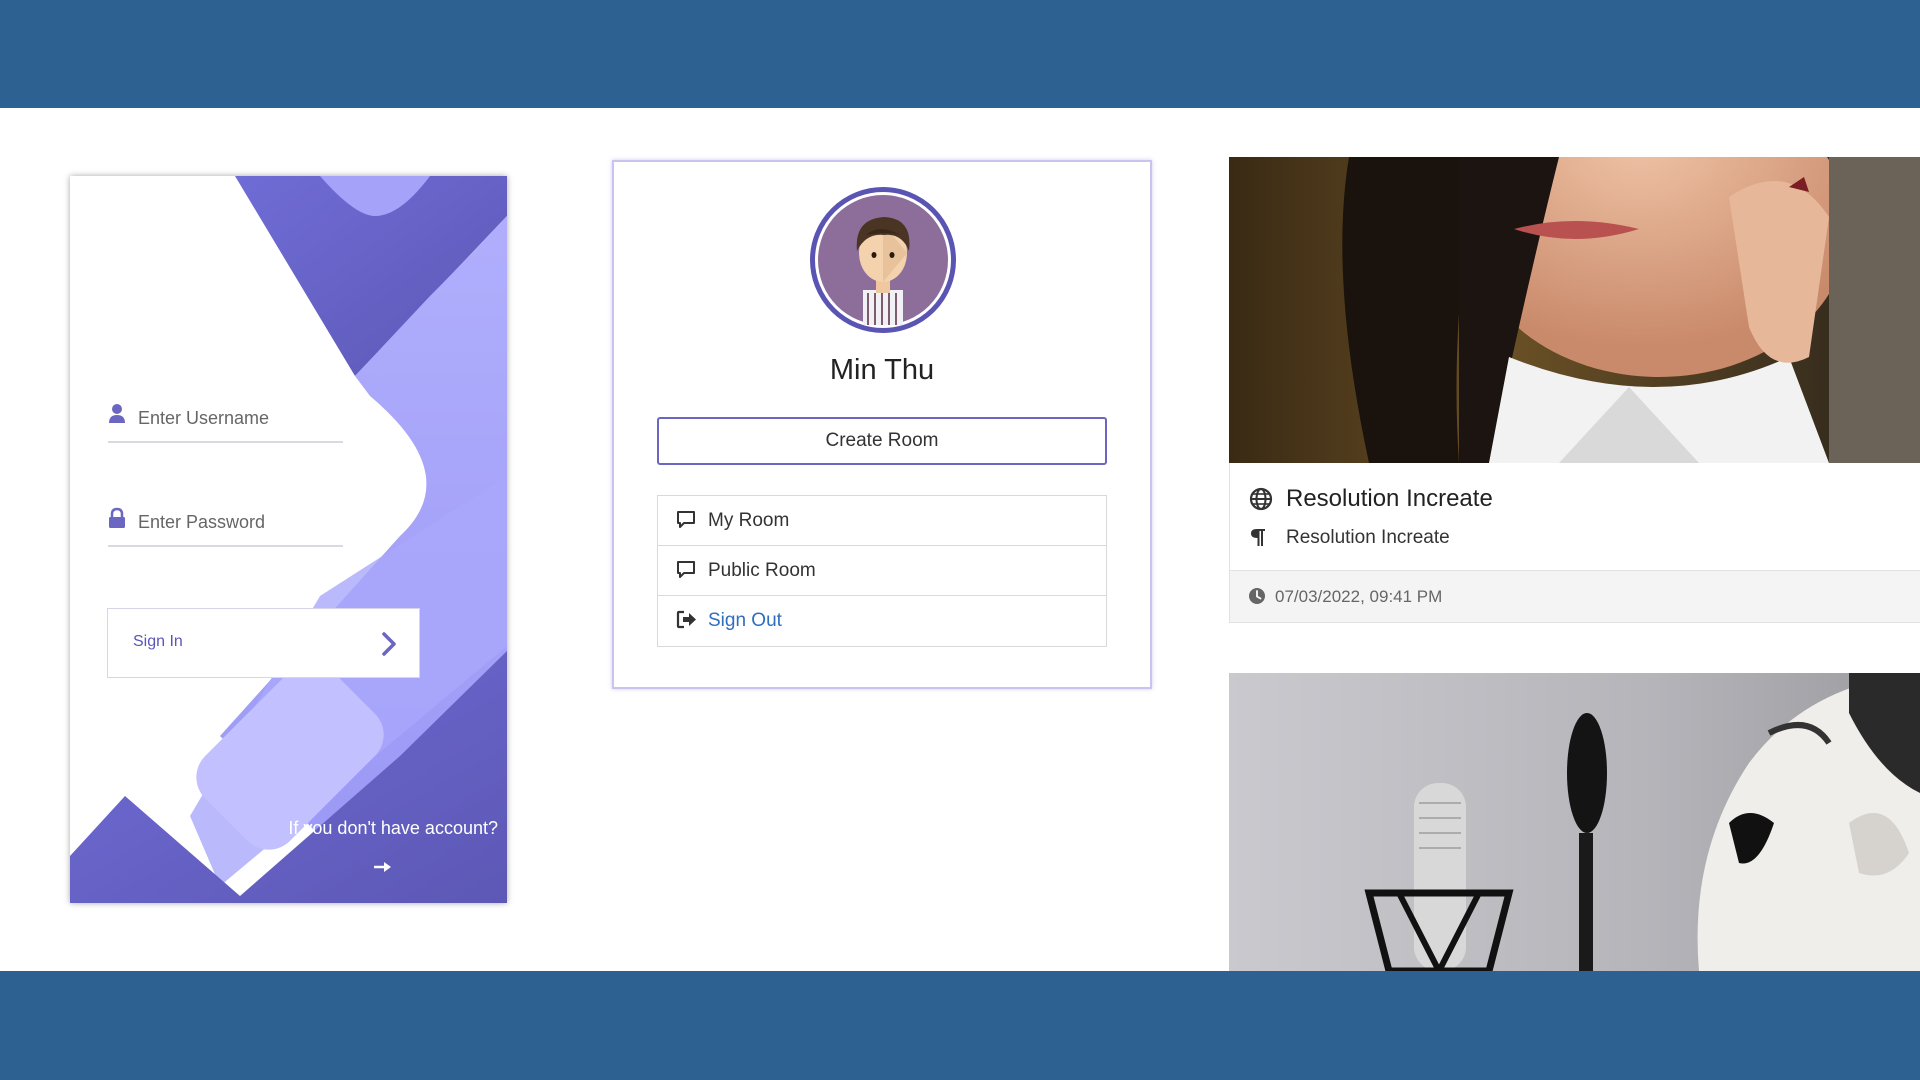 The width and height of the screenshot is (1920, 1080). What do you see at coordinates (238, 522) in the screenshot?
I see `password-input` at bounding box center [238, 522].